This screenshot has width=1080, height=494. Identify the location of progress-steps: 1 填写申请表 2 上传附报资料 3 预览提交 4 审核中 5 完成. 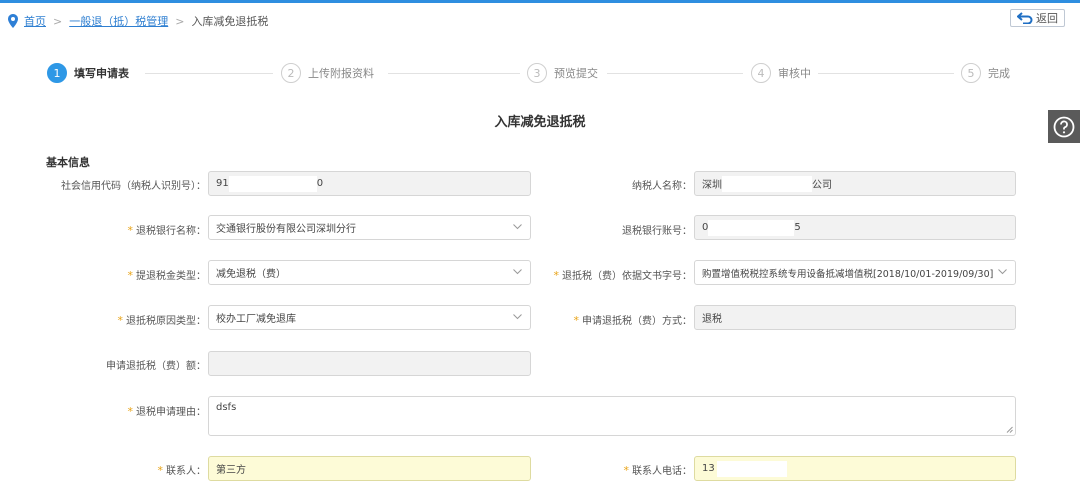
(540, 74).